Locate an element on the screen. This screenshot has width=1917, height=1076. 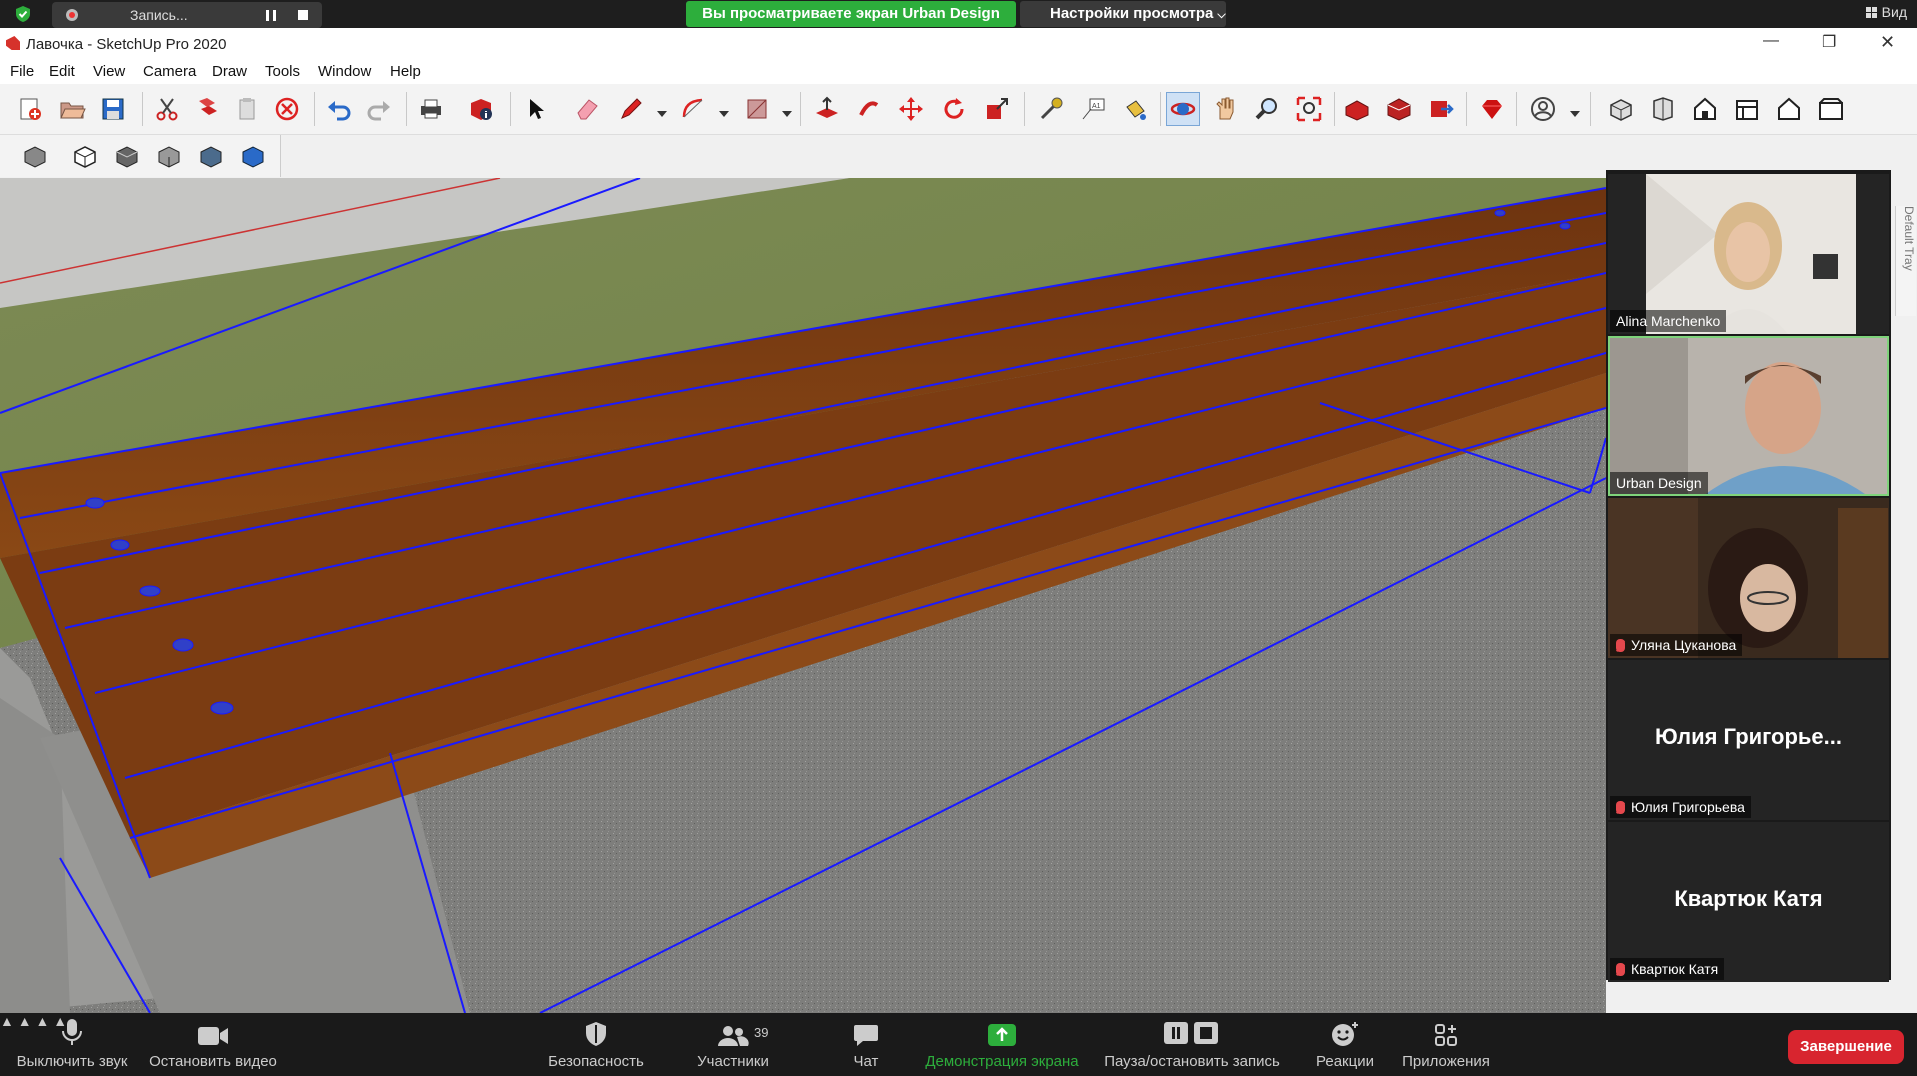
top-view-icon is located at coordinates (1663, 109).